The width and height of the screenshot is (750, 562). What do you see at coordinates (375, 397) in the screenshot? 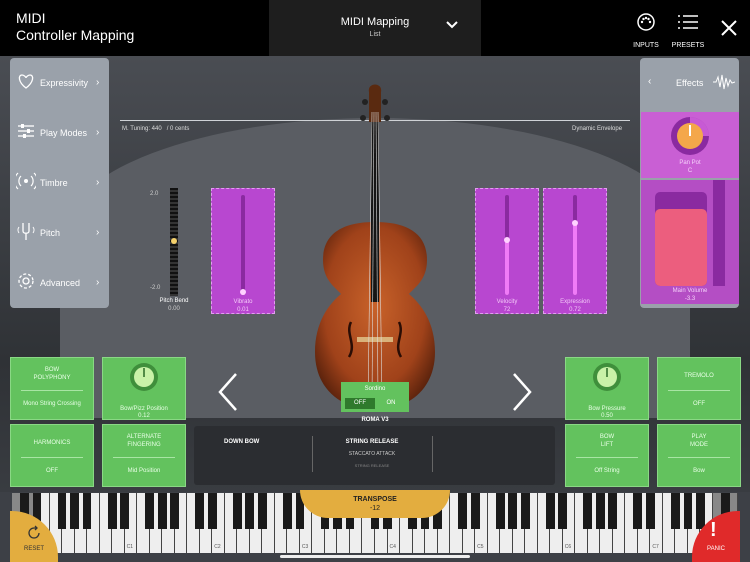
I see `sordino-toggle: Sordino OFF ON` at bounding box center [375, 397].